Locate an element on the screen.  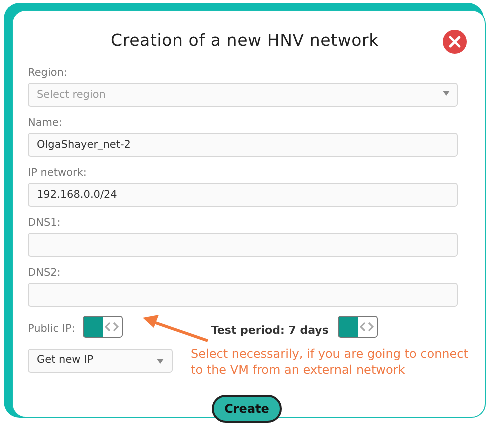
field-label: Region: is located at coordinates (48, 73).